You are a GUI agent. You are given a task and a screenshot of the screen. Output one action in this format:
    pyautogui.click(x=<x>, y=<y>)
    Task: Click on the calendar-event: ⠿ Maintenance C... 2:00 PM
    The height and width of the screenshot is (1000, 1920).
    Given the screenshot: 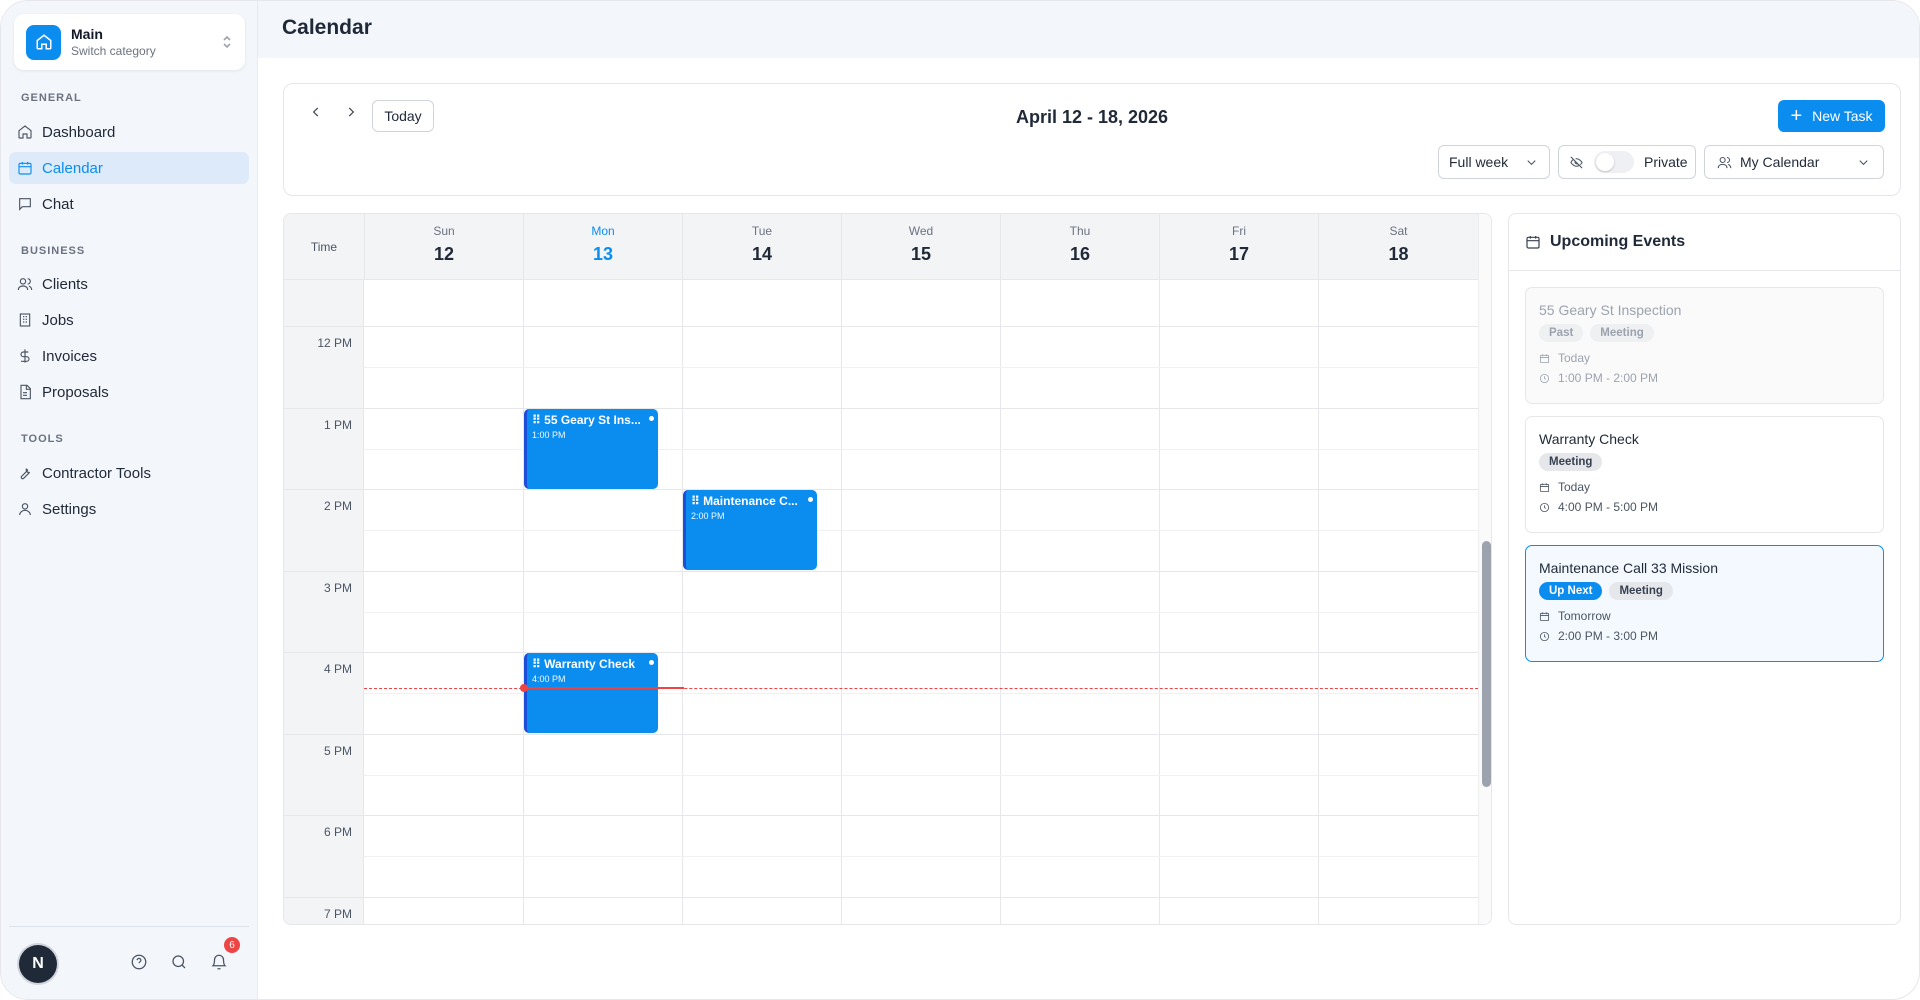 What is the action you would take?
    pyautogui.click(x=750, y=530)
    